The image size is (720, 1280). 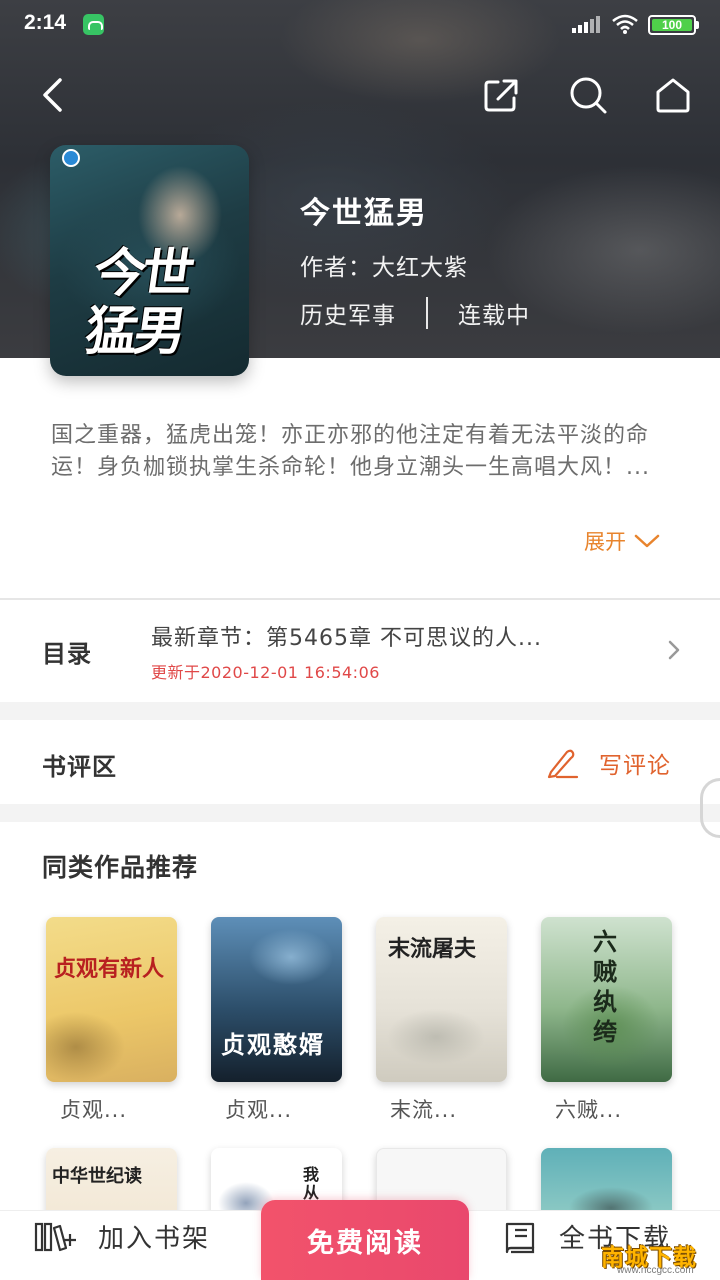 I want to click on cover-title-art: 今世猛男, so click(x=138, y=303).